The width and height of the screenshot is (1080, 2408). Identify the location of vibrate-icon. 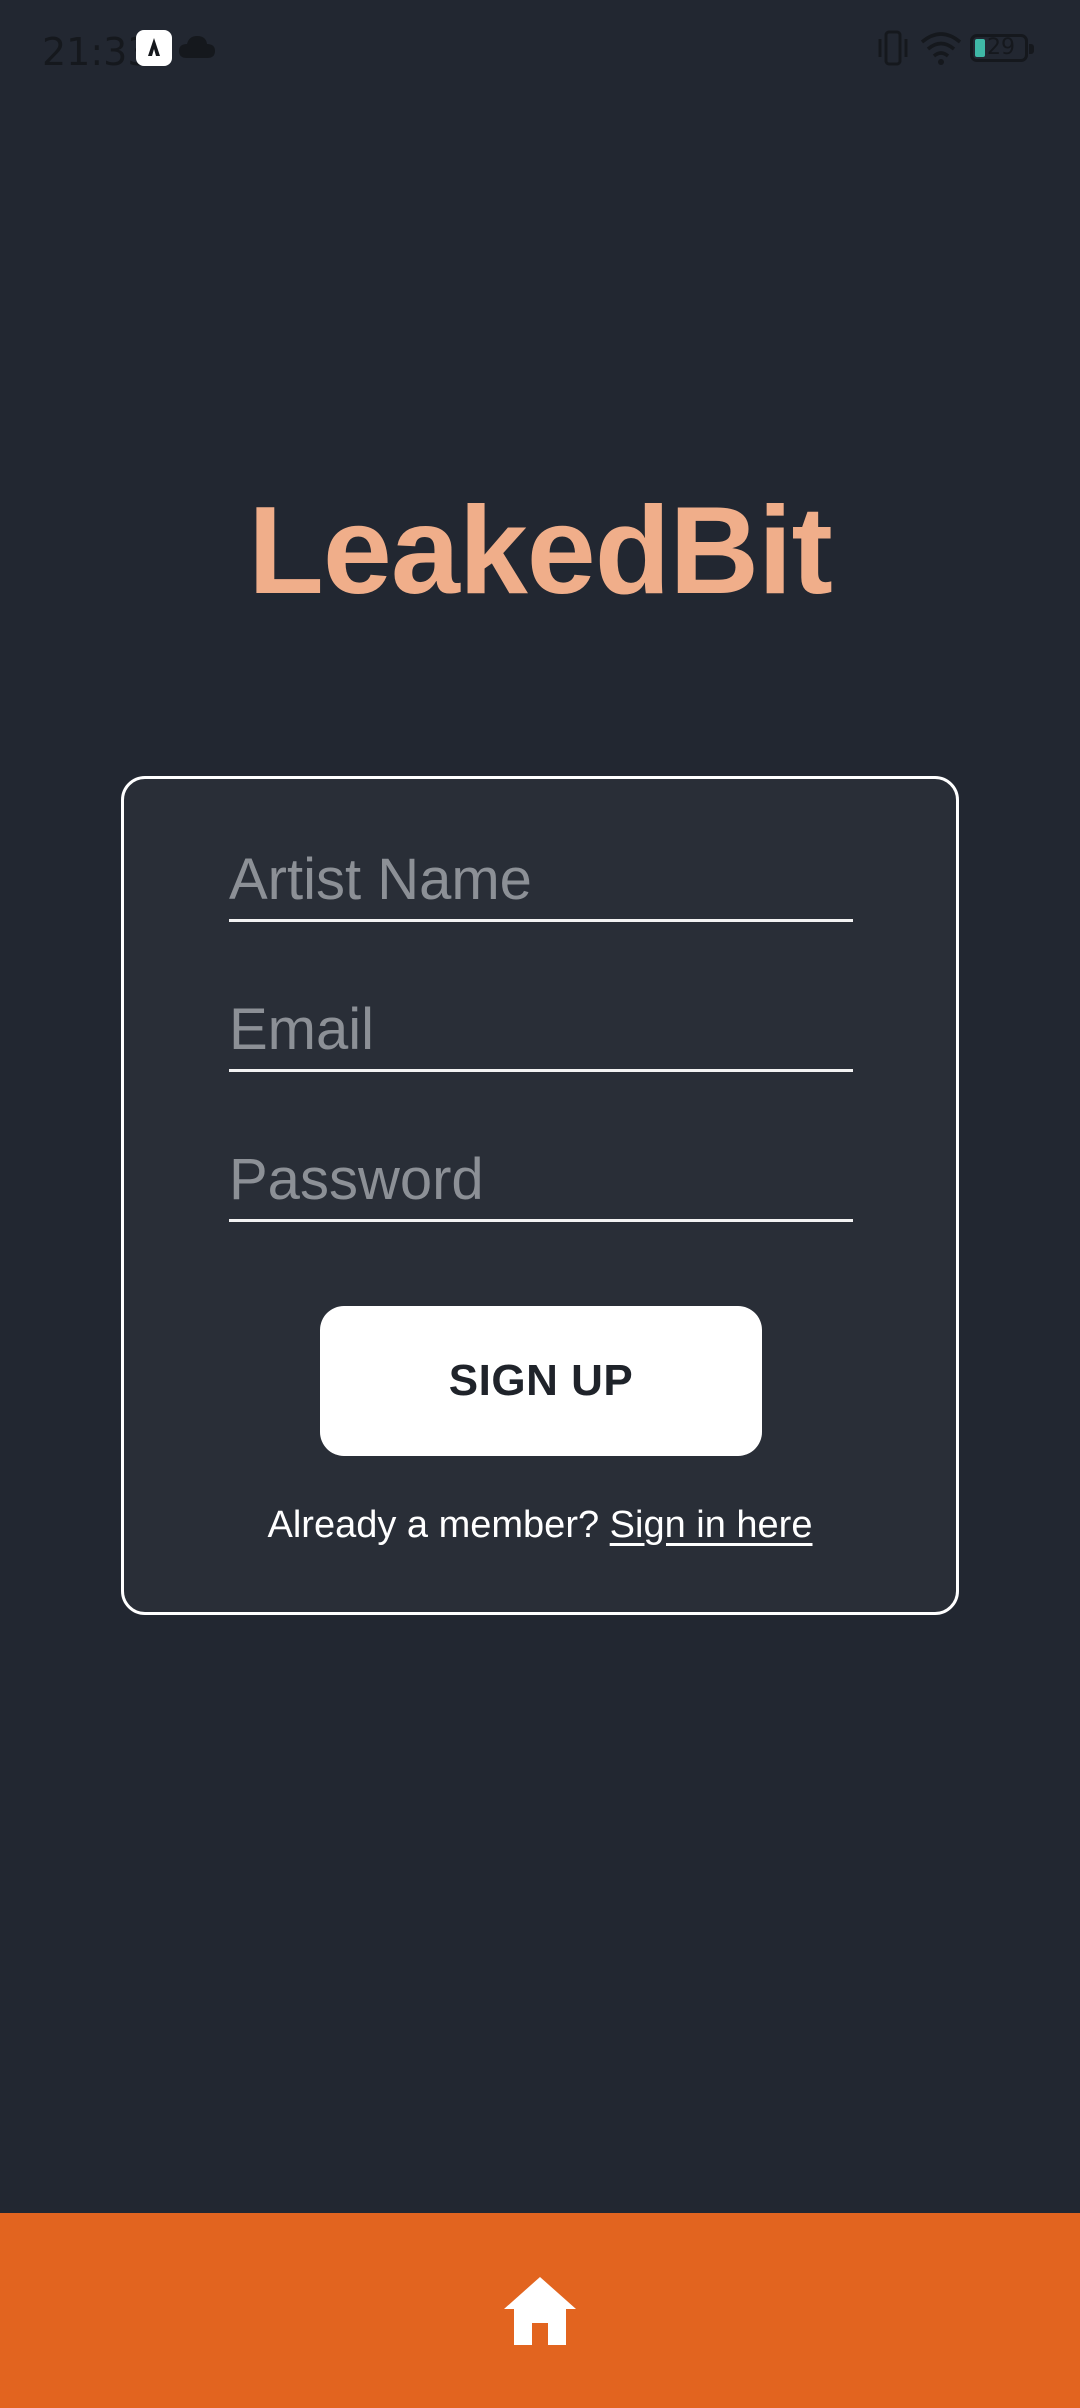
(893, 50).